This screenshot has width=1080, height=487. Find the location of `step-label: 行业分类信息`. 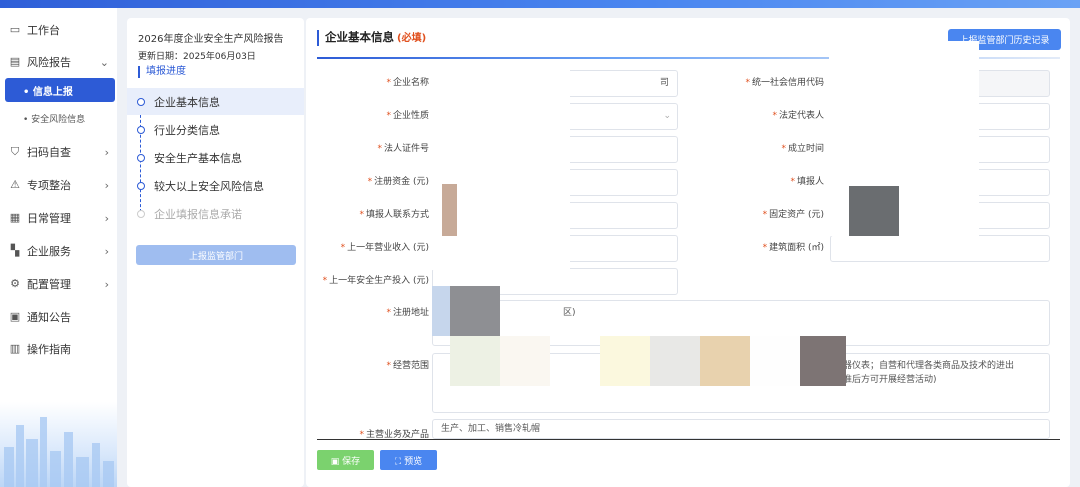

step-label: 行业分类信息 is located at coordinates (187, 130).